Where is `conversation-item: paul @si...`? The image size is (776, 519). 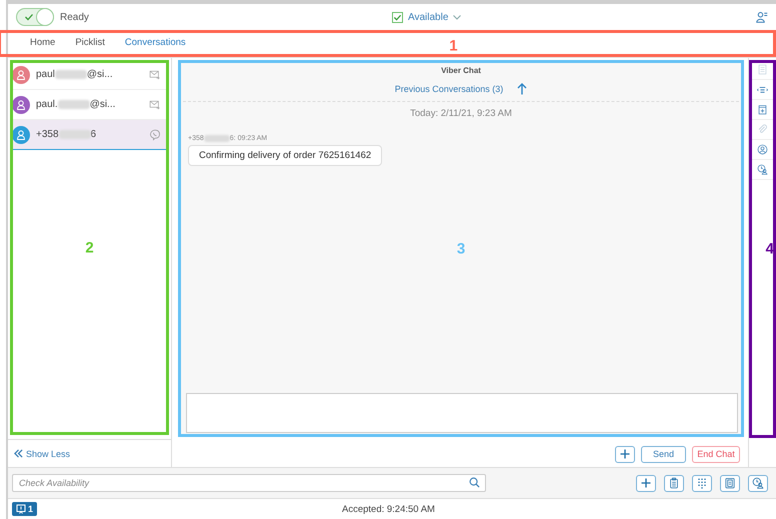
conversation-item: paul @si... is located at coordinates (89, 75).